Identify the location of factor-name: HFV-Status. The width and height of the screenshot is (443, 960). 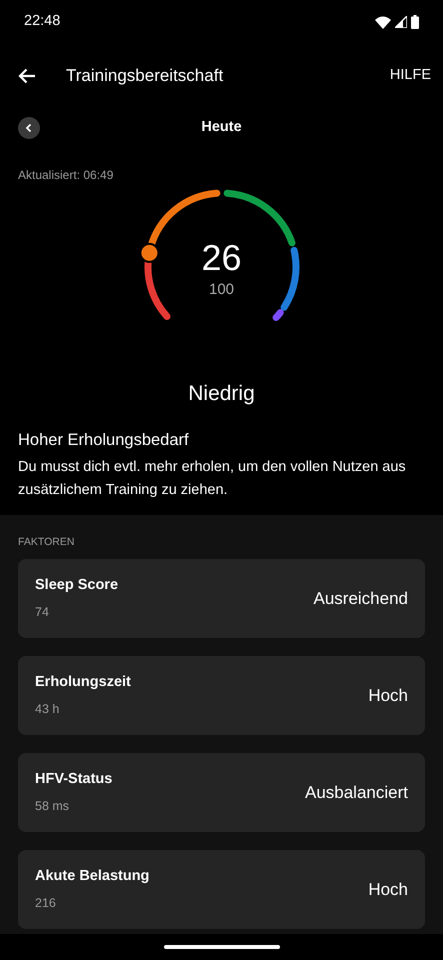
(73, 780).